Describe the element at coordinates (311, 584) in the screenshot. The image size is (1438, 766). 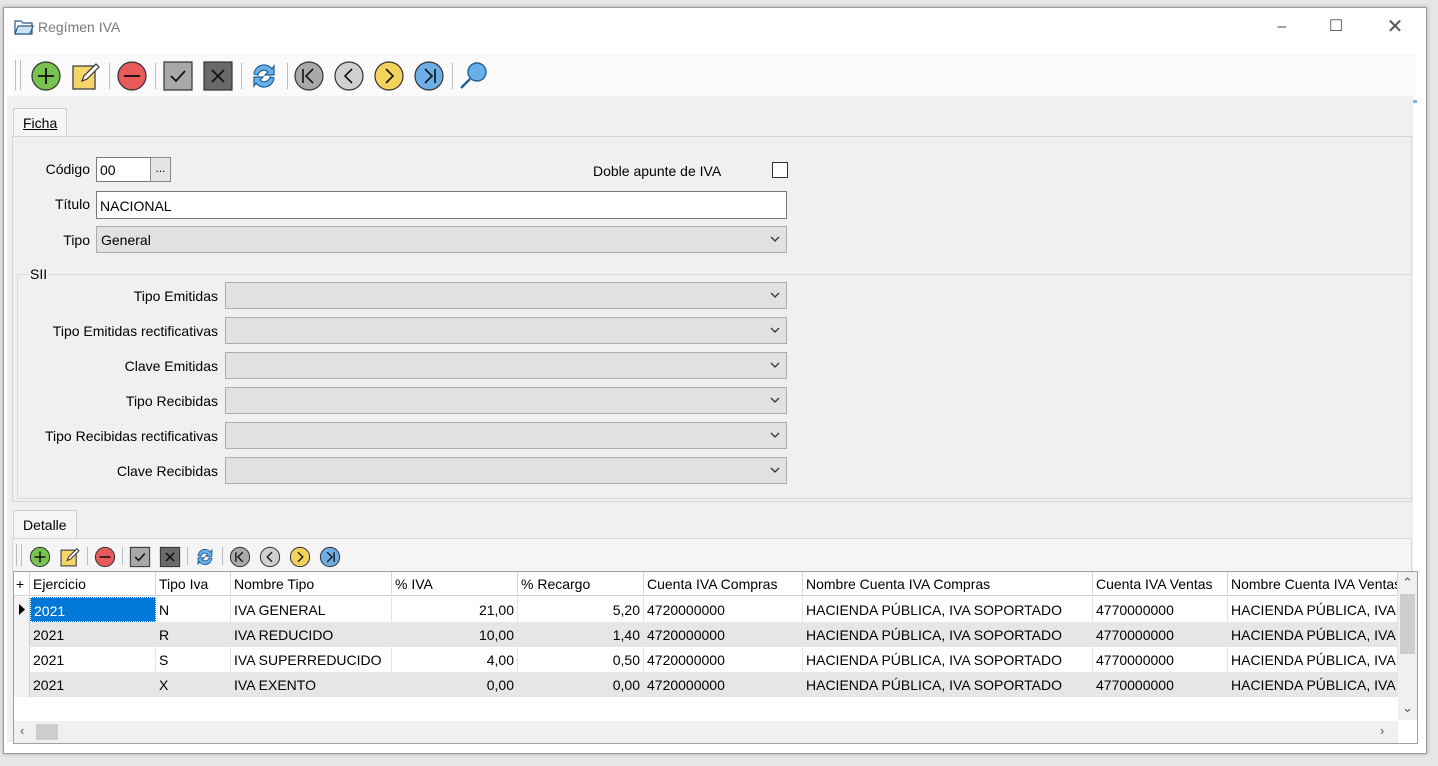
I see `column-header: Nombre Tipo` at that location.